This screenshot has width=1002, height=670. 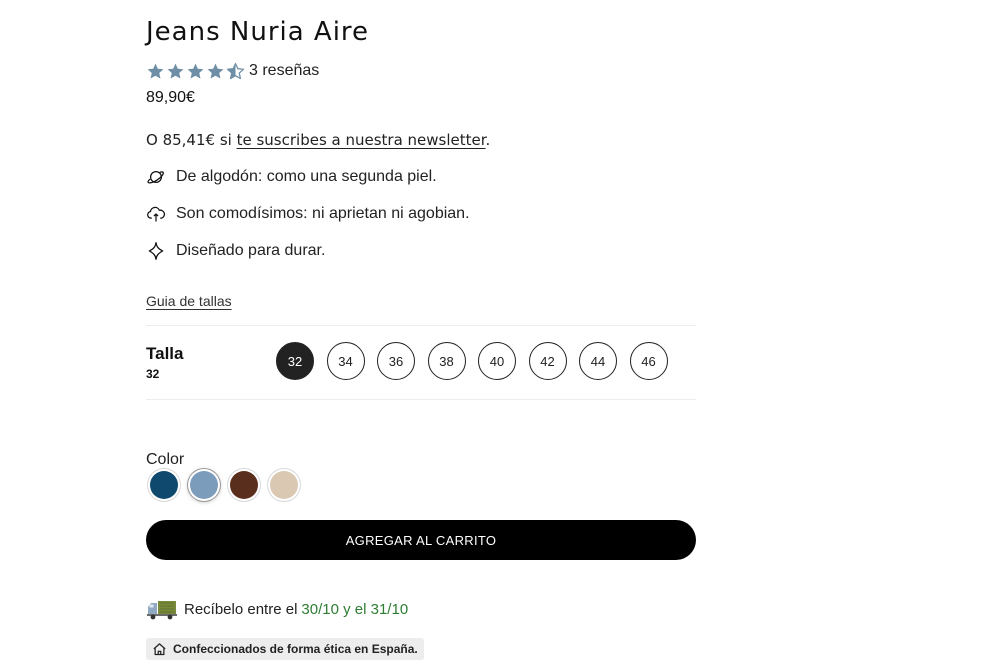 I want to click on size-selector: Talla 32 32 34 36 38 40 42 44 46, so click(x=421, y=362).